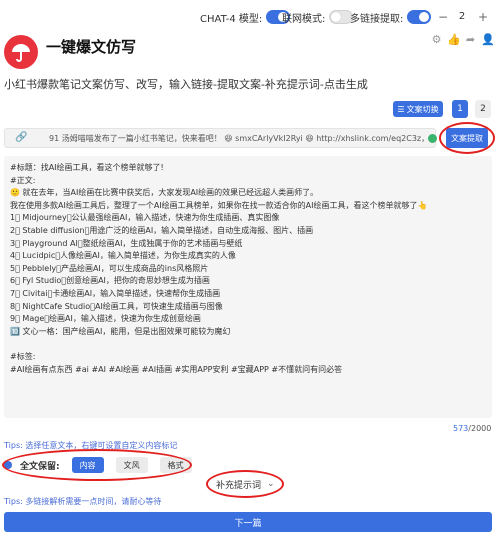 The image size is (500, 540). What do you see at coordinates (87, 465) in the screenshot?
I see `keep-option-content: 内容` at bounding box center [87, 465].